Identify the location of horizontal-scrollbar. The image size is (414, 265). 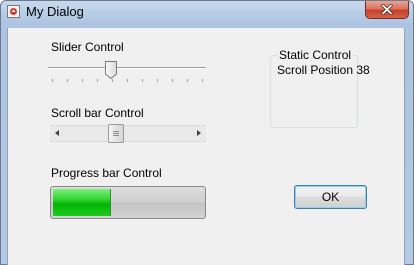
(128, 133).